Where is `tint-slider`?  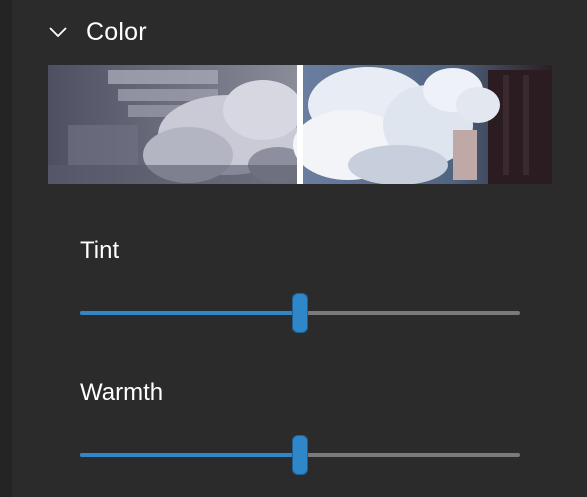 tint-slider is located at coordinates (300, 313).